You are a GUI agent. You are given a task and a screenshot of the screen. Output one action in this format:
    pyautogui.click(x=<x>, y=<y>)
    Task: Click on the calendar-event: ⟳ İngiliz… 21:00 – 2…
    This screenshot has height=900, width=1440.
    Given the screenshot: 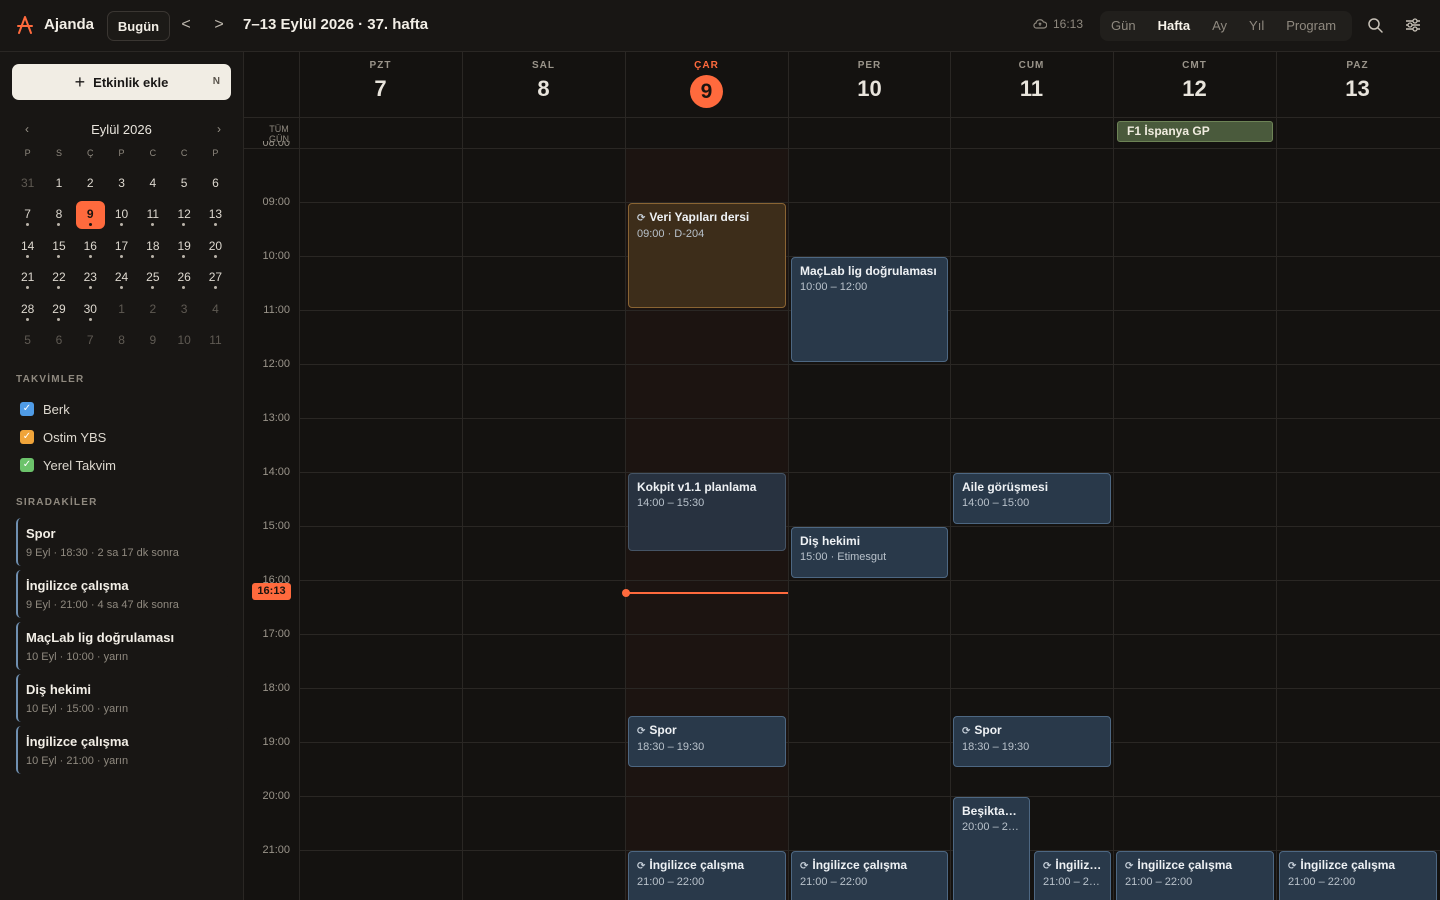 What is the action you would take?
    pyautogui.click(x=1072, y=875)
    